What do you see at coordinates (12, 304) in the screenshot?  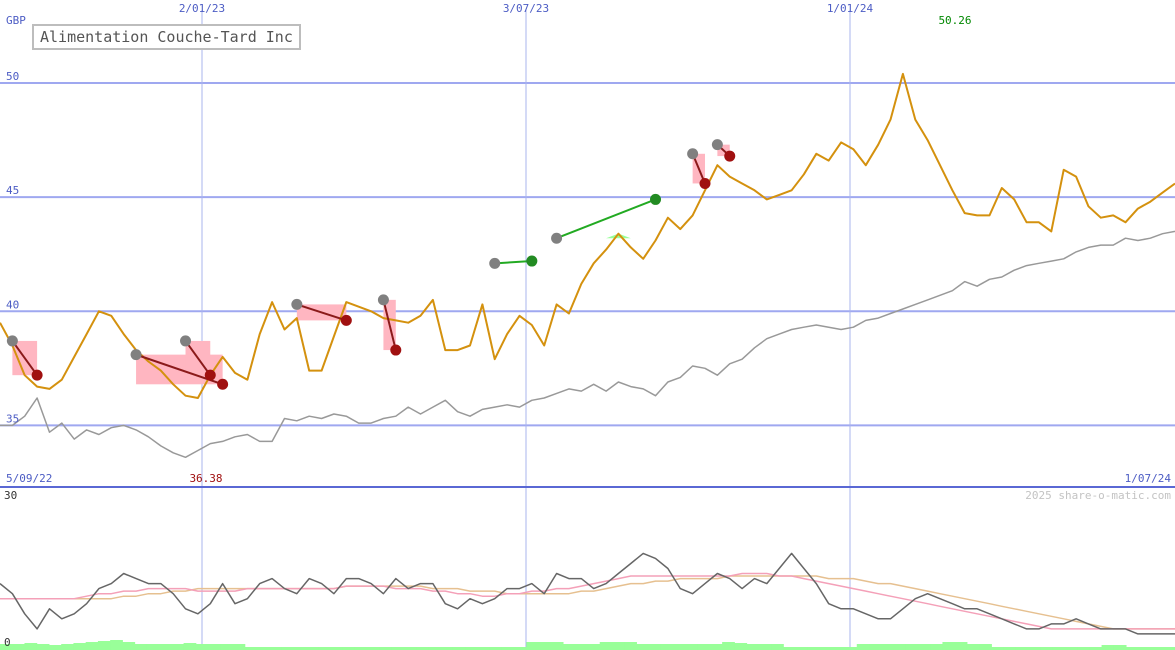 I see `y-tick-label: 40` at bounding box center [12, 304].